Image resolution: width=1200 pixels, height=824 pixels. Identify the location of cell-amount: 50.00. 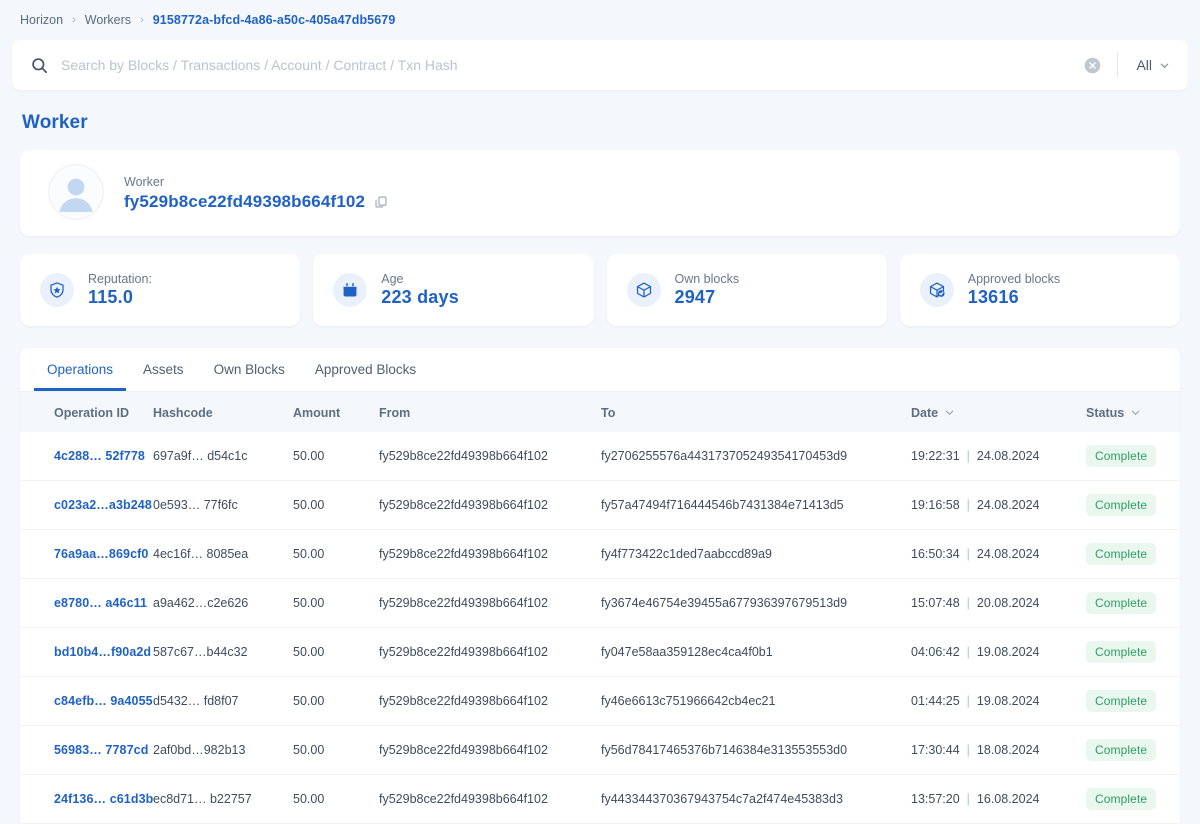
(336, 701).